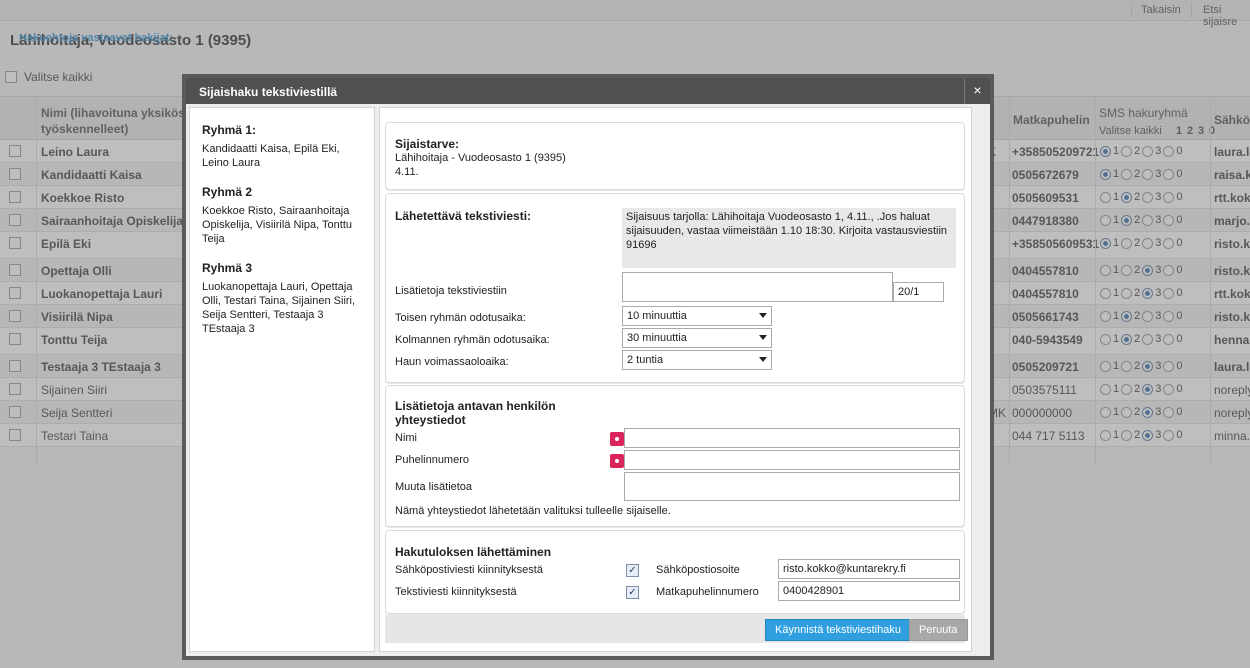 The width and height of the screenshot is (1250, 668). What do you see at coordinates (918, 292) in the screenshot?
I see `sms-char-counter: 20/1` at bounding box center [918, 292].